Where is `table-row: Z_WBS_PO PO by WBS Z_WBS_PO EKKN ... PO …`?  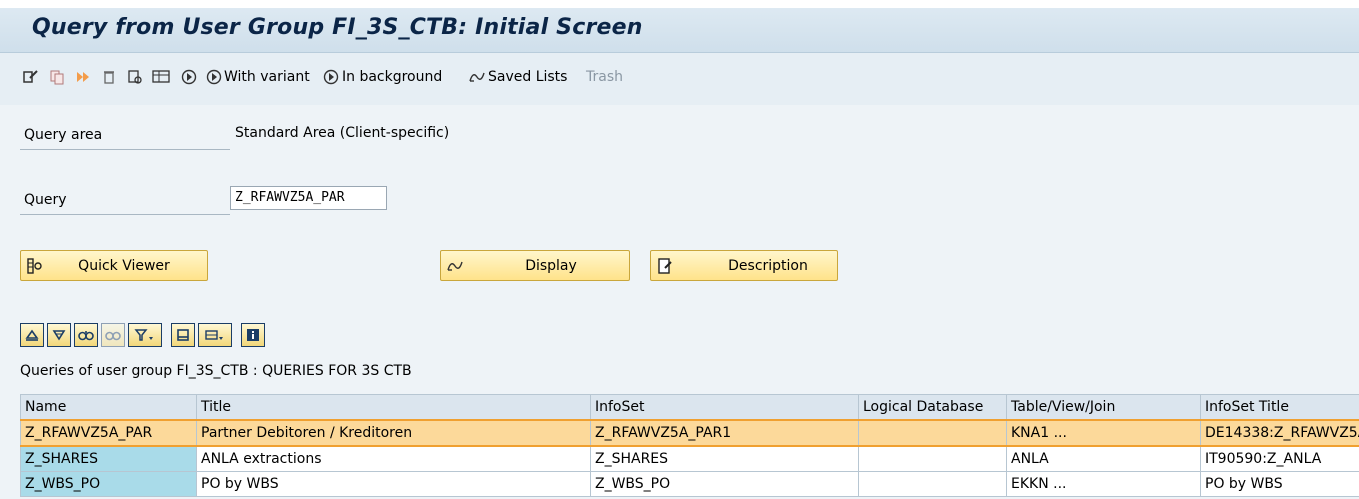
table-row: Z_WBS_PO PO by WBS Z_WBS_PO EKKN ... PO … is located at coordinates (689, 484).